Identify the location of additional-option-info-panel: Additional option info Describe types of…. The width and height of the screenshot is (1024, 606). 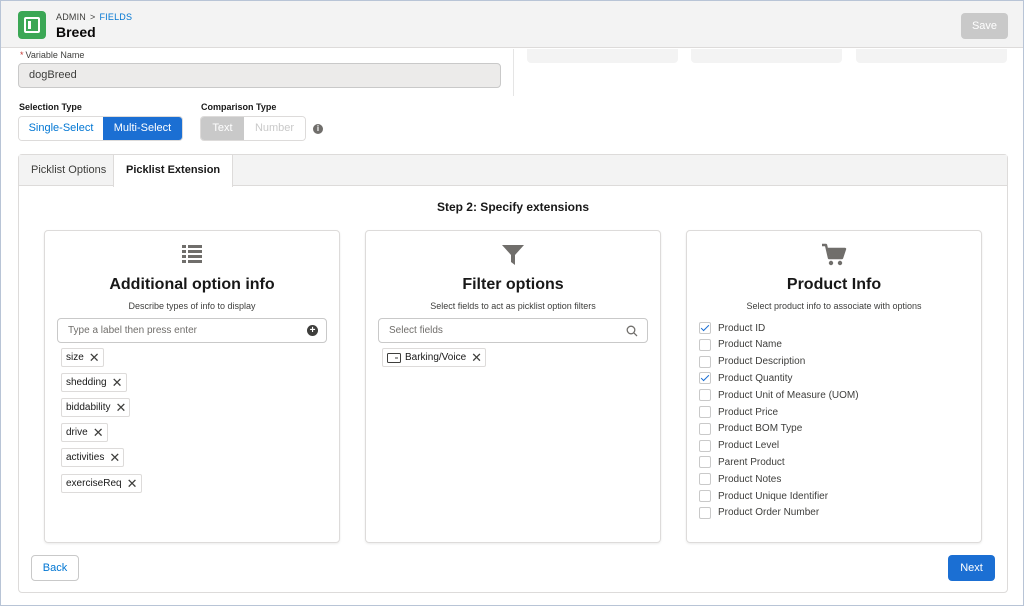
(192, 386).